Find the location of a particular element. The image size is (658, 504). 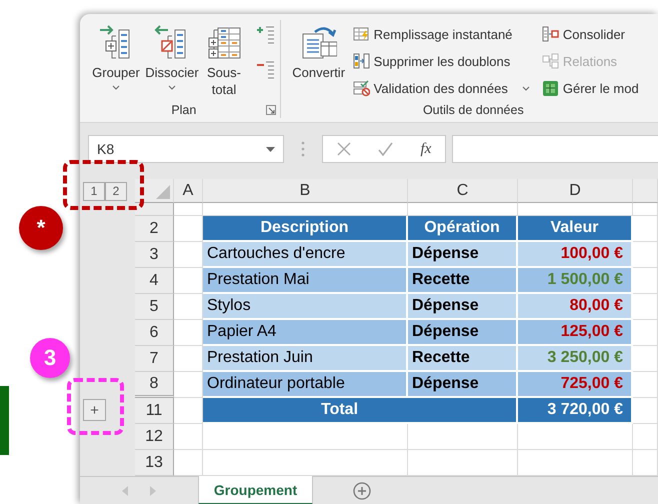

checkmark-icon is located at coordinates (386, 149).